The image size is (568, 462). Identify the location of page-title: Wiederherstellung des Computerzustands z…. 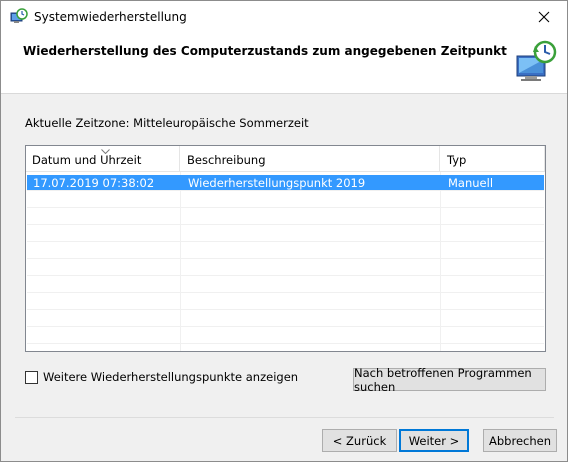
(265, 51).